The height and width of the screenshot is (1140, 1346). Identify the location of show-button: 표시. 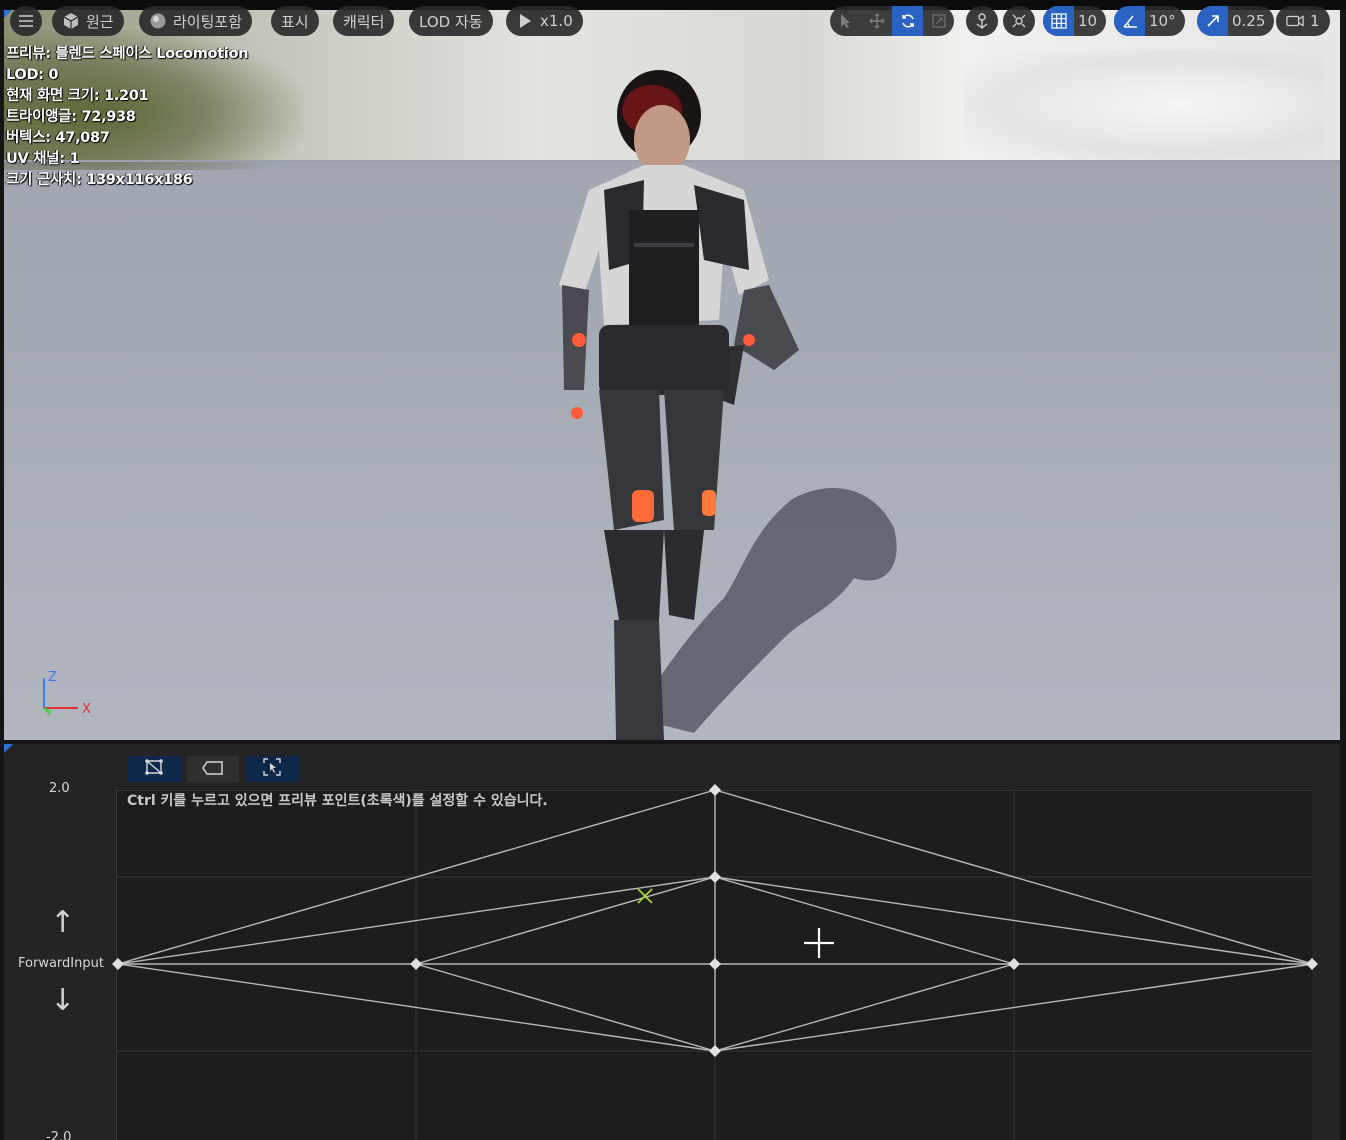
(295, 21).